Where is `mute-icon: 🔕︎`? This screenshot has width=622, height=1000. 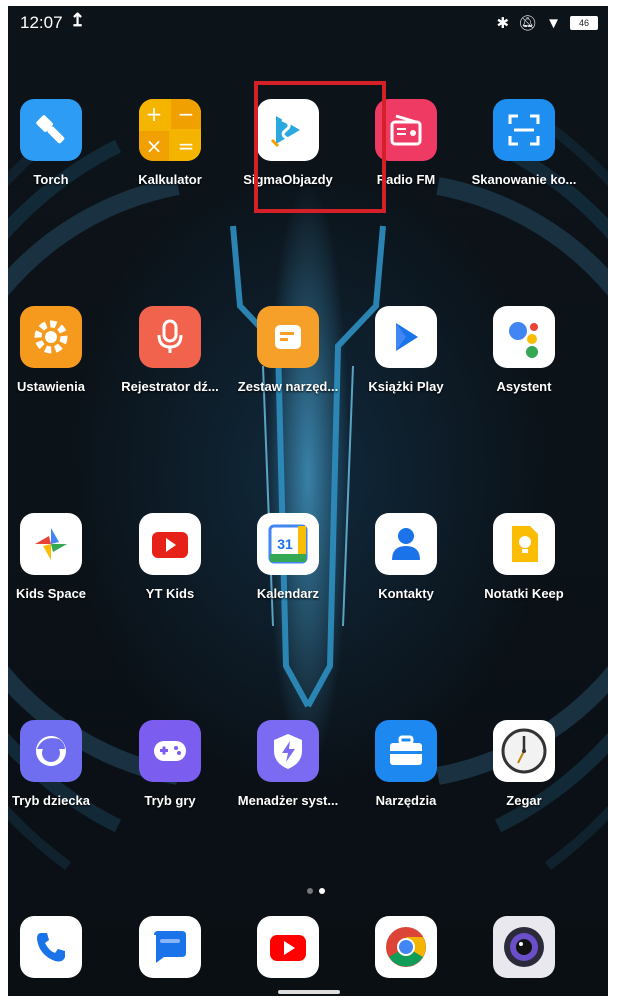 mute-icon: 🔕︎ is located at coordinates (528, 23).